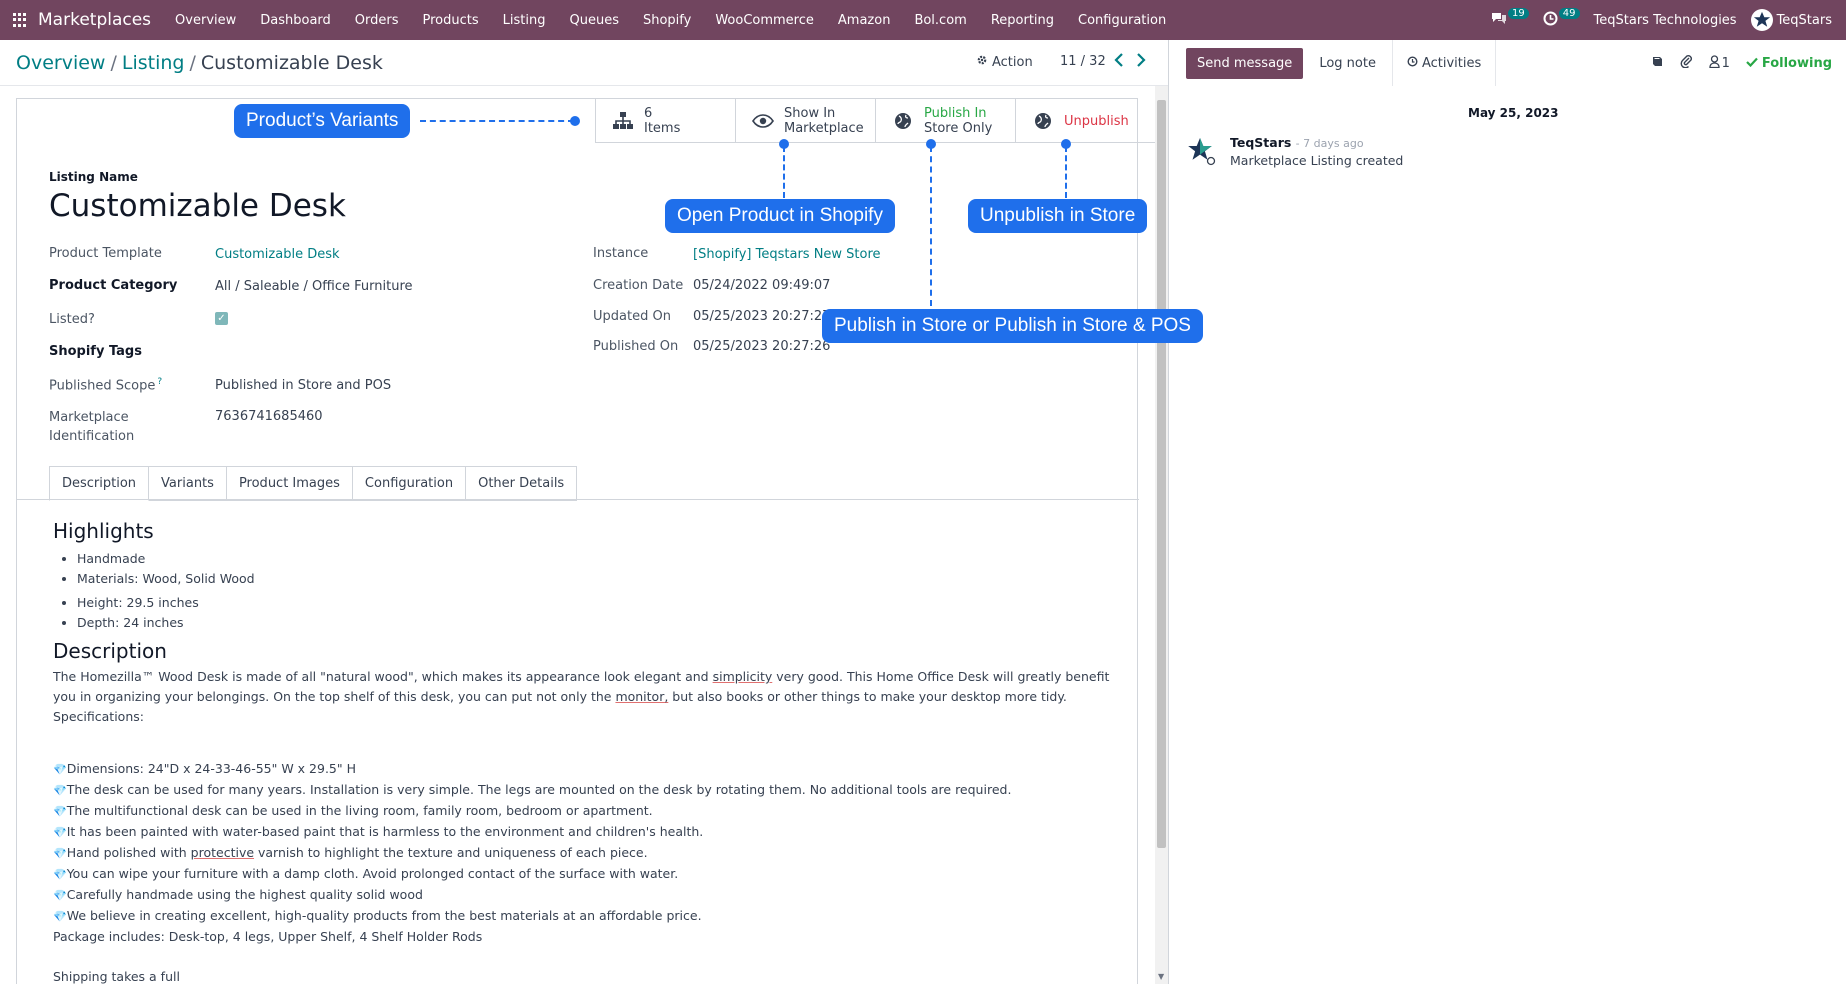  I want to click on messaging-menu: 19, so click(1510, 18).